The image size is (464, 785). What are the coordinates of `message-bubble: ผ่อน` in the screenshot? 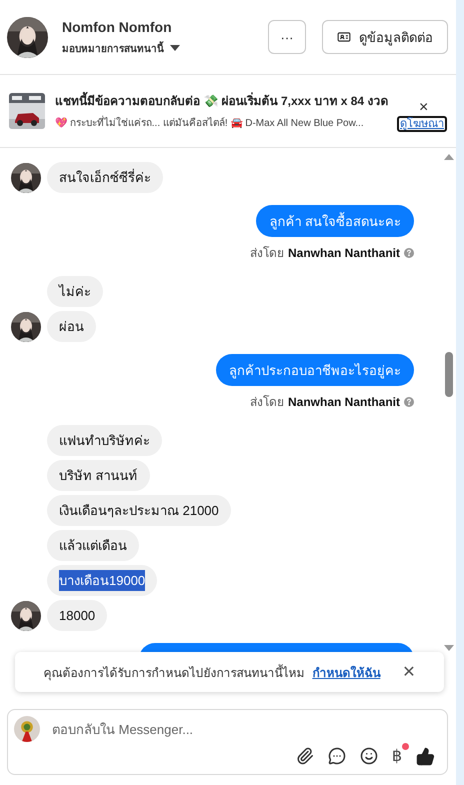 It's located at (71, 326).